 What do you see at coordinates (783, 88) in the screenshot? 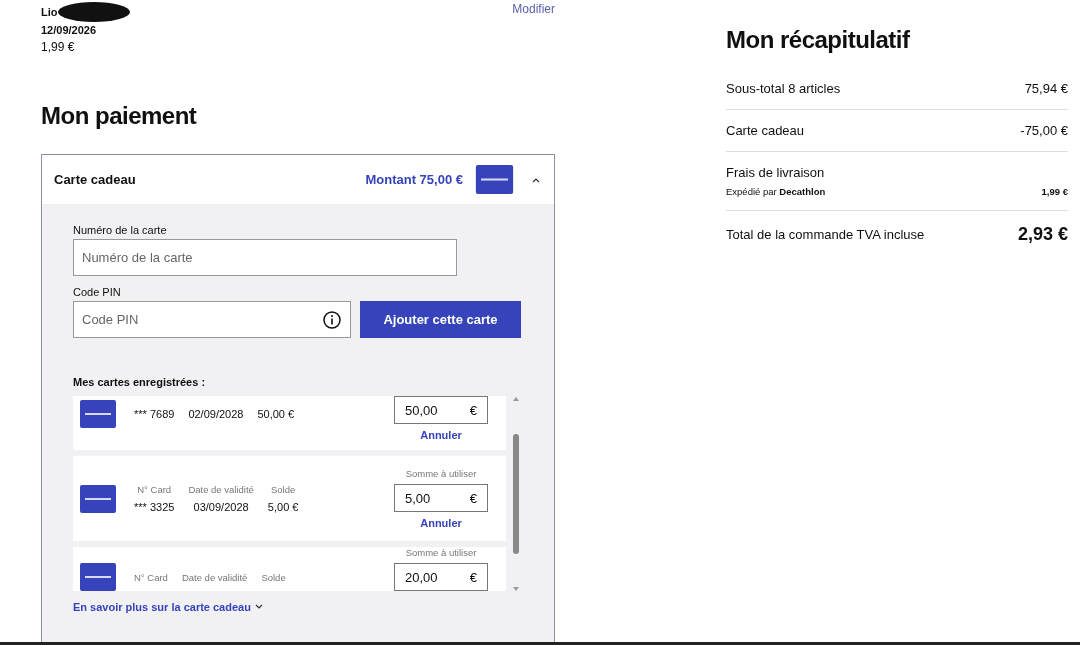
I see `summary-label: Sous-total 8 articles` at bounding box center [783, 88].